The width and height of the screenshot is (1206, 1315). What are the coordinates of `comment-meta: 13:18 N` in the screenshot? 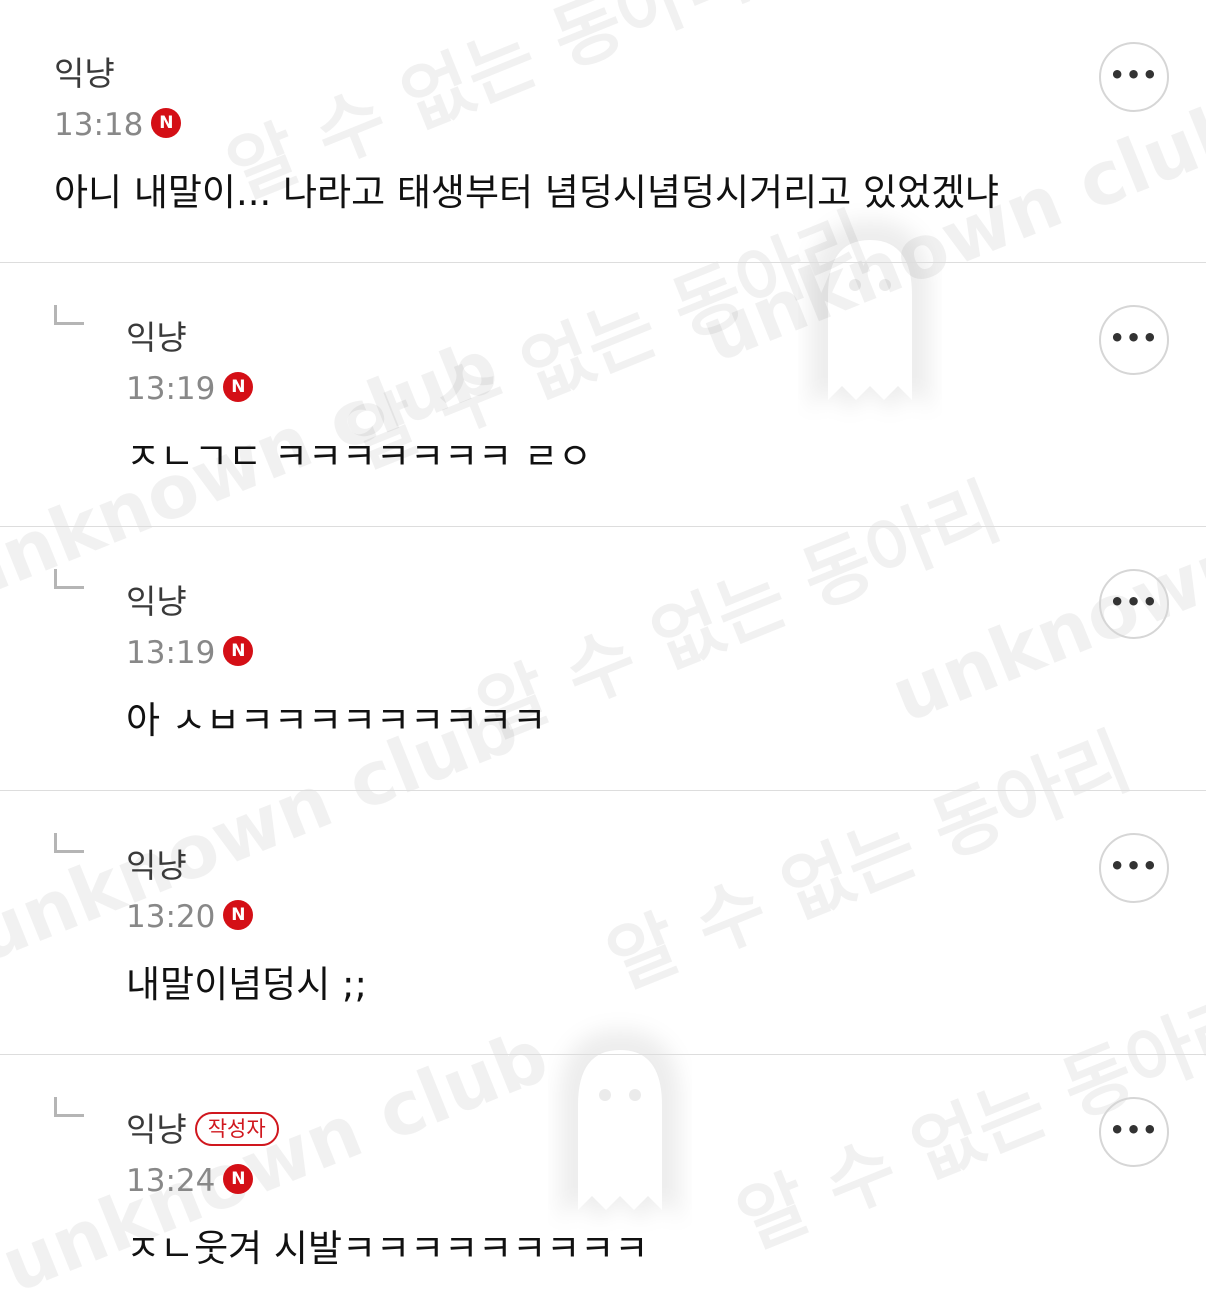 It's located at (118, 125).